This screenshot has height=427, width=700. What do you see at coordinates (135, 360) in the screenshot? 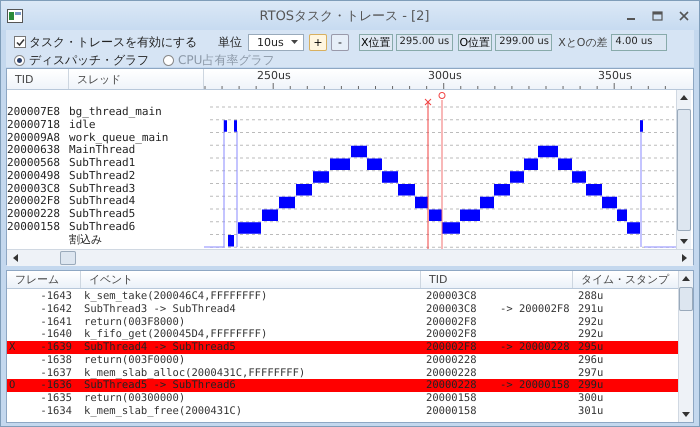
I see `event-cell-text: return(003F0000)` at bounding box center [135, 360].